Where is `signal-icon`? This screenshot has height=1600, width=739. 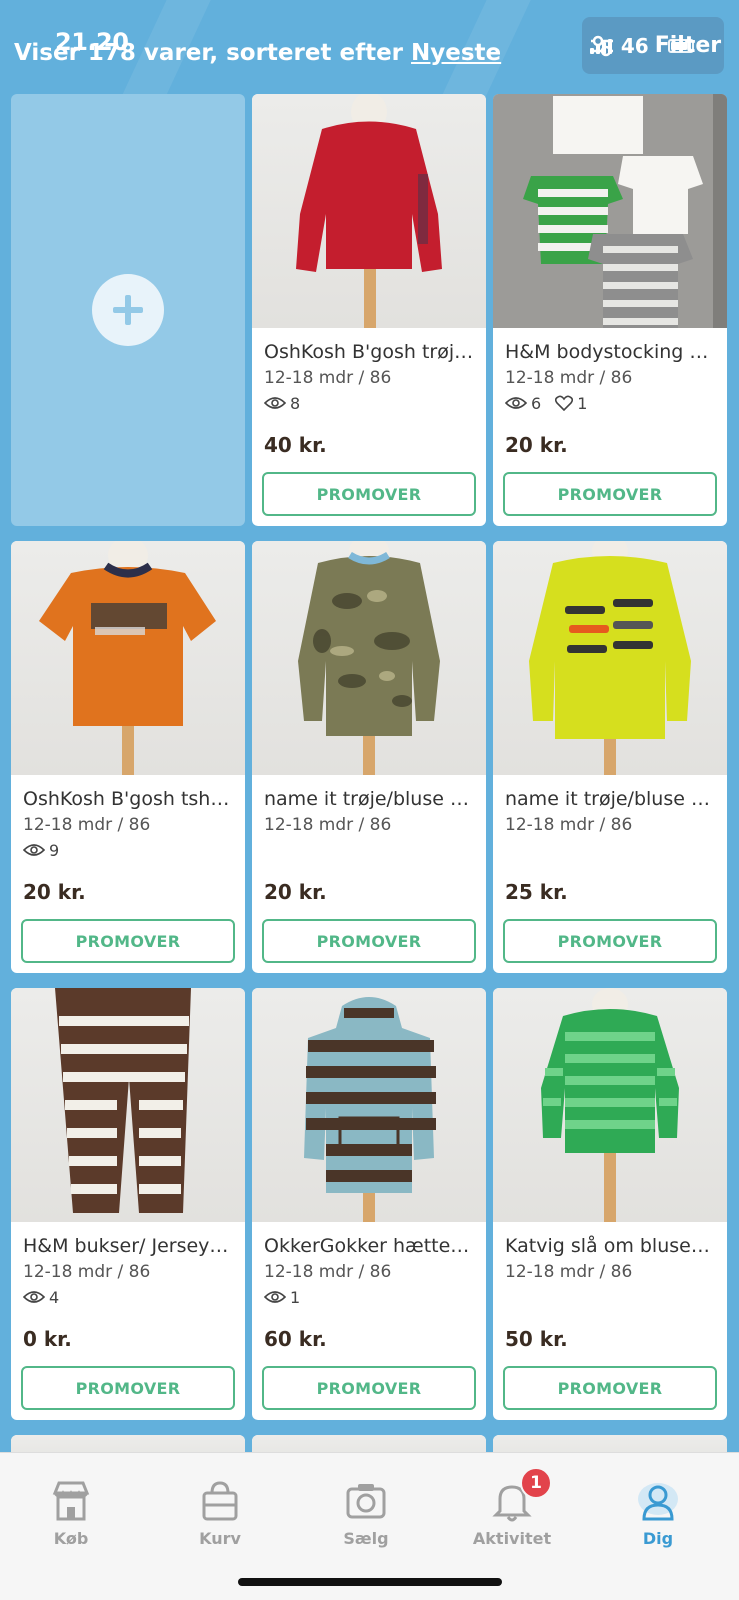 signal-icon is located at coordinates (601, 46).